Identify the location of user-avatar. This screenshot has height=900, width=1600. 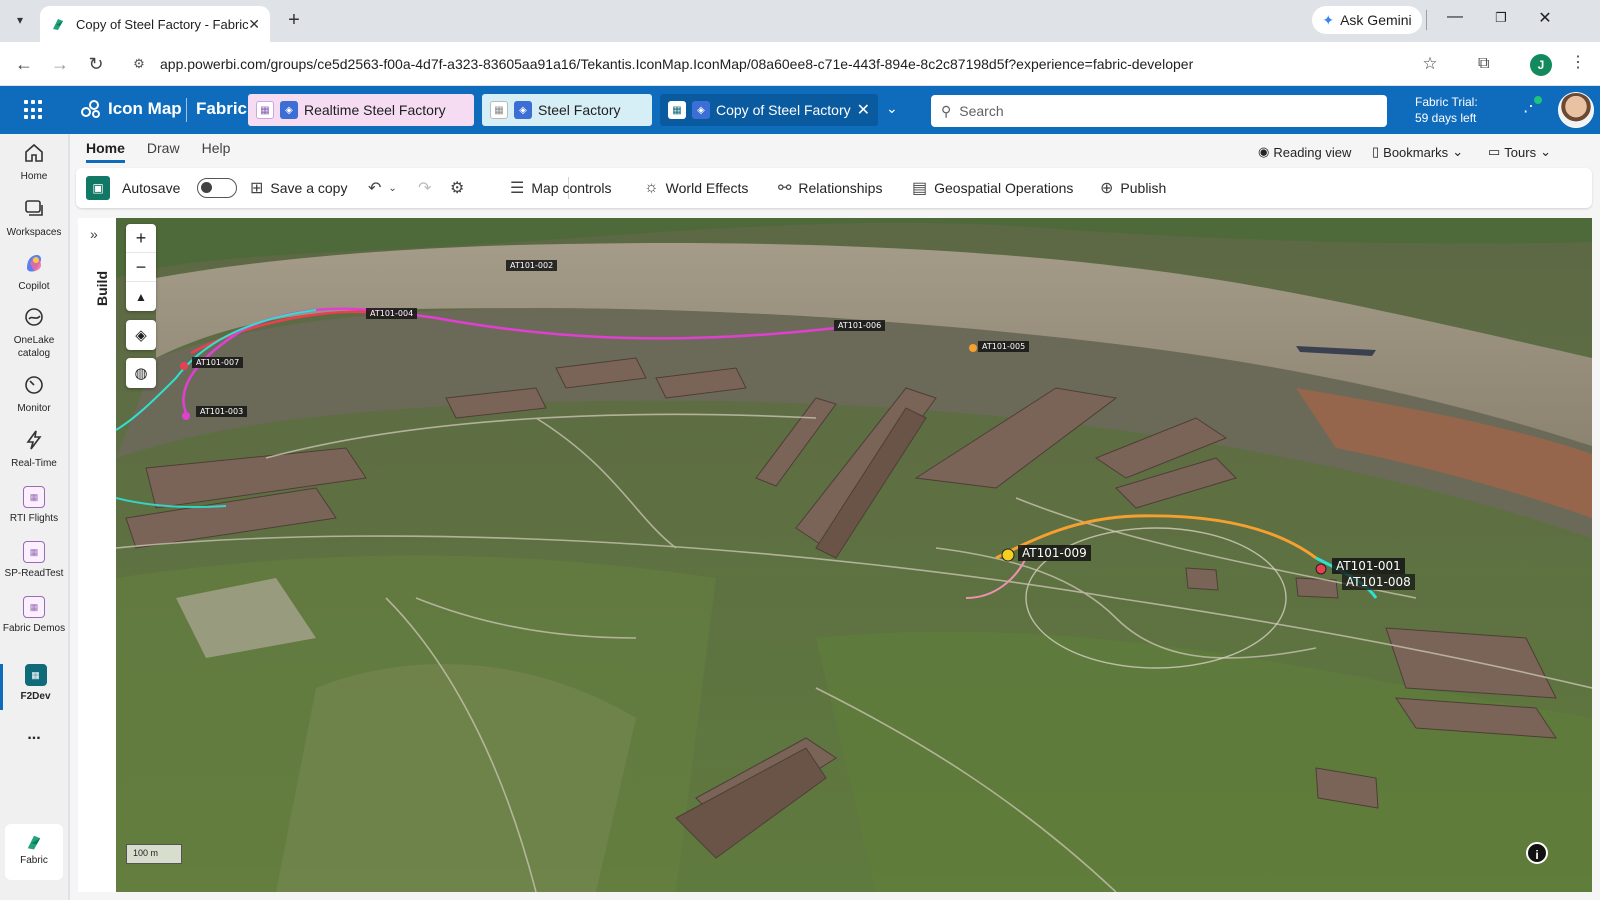
(1576, 110).